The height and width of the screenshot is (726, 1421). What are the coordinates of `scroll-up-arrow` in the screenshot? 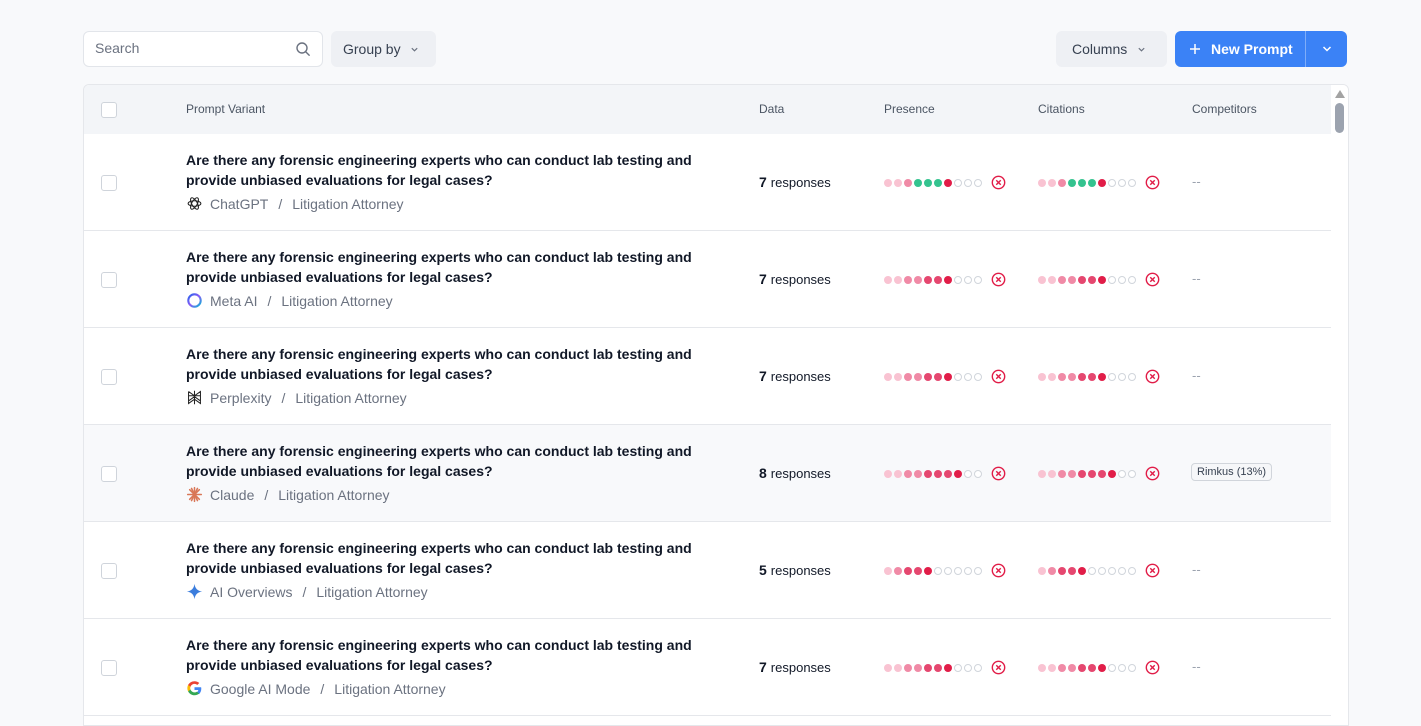 It's located at (1340, 94).